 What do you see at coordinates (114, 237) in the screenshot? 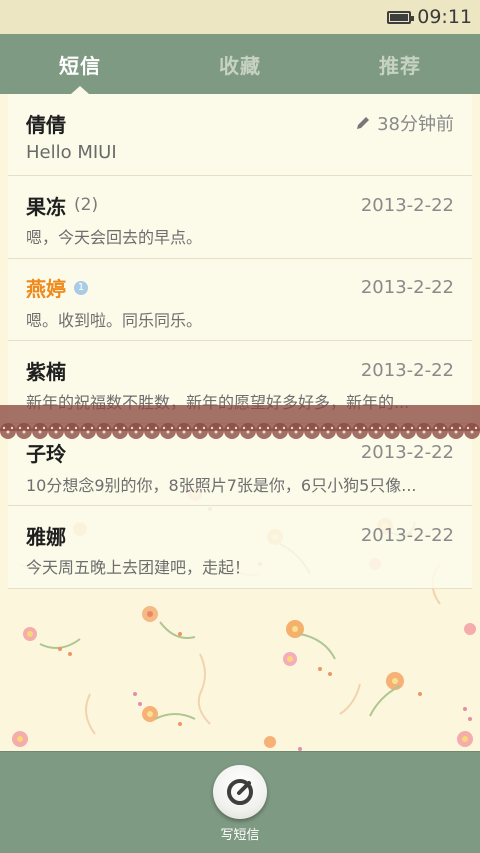
I see `message-preview: 嗯，今天会回去的早点。` at bounding box center [114, 237].